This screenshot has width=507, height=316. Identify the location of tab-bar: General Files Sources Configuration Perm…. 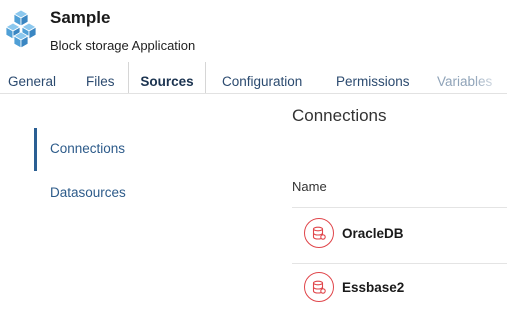
(253, 78).